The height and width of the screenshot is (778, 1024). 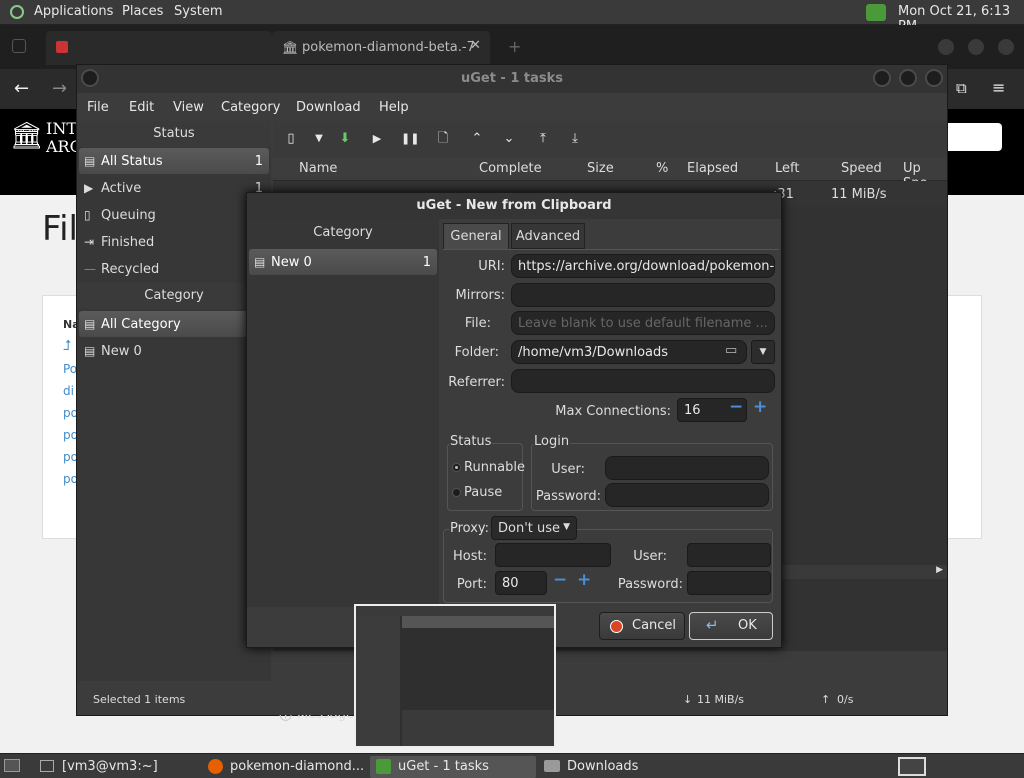 What do you see at coordinates (174, 215) in the screenshot?
I see `sidebar-item-queuing: ▯ Queuing` at bounding box center [174, 215].